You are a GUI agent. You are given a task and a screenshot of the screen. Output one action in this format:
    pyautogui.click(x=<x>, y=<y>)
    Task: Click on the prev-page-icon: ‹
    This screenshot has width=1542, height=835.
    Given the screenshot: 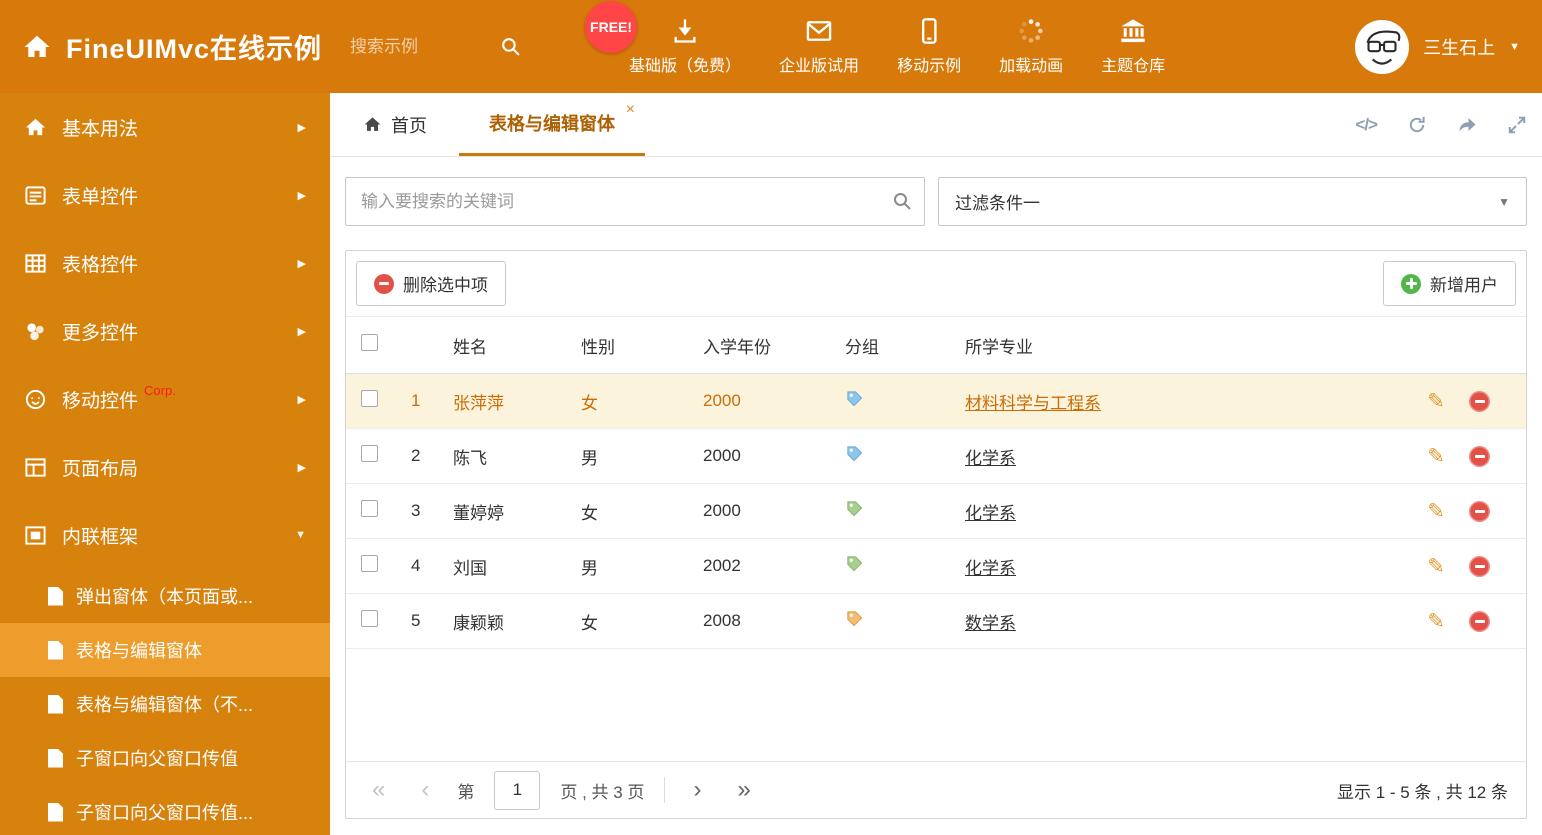 What is the action you would take?
    pyautogui.click(x=425, y=790)
    